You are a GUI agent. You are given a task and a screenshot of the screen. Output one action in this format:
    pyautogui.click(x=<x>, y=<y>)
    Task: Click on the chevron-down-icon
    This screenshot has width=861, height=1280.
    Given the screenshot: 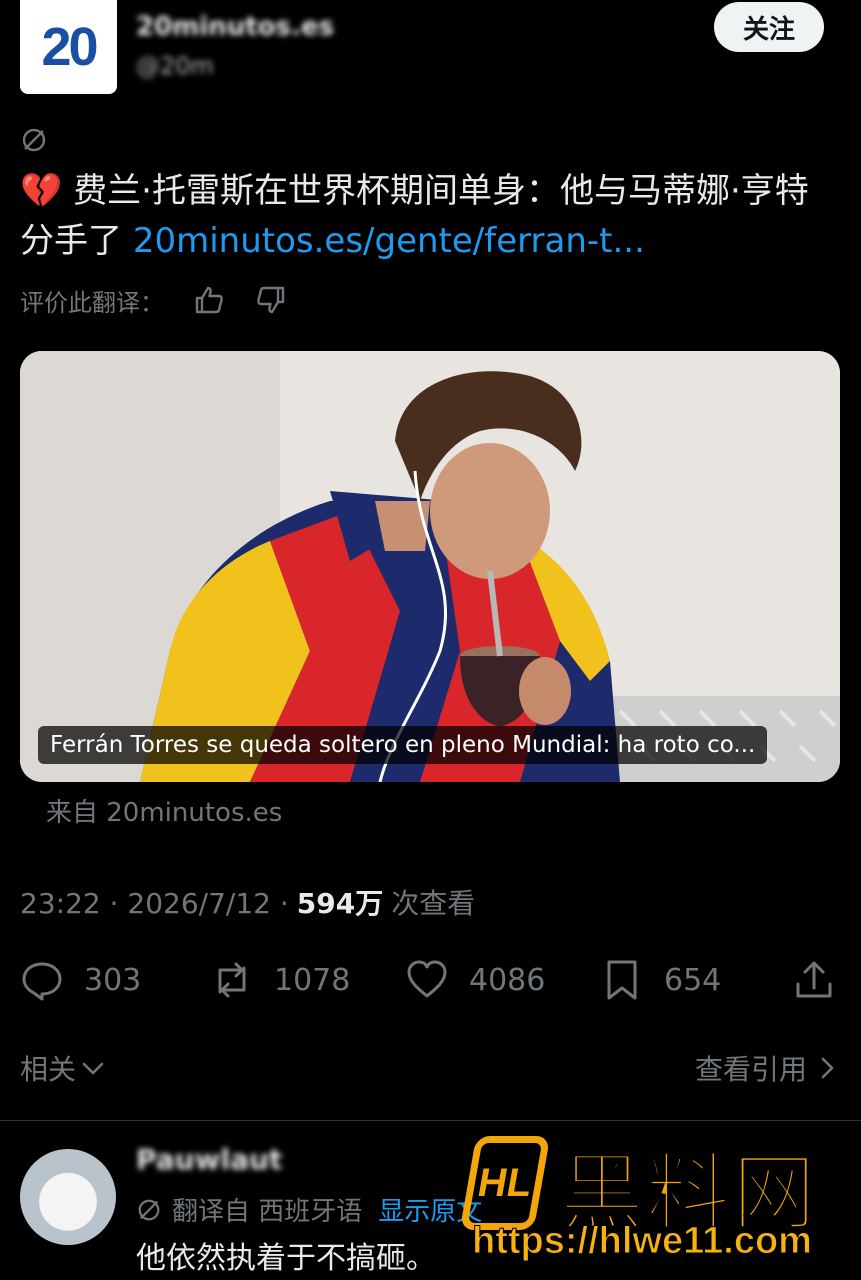 What is the action you would take?
    pyautogui.click(x=93, y=1068)
    